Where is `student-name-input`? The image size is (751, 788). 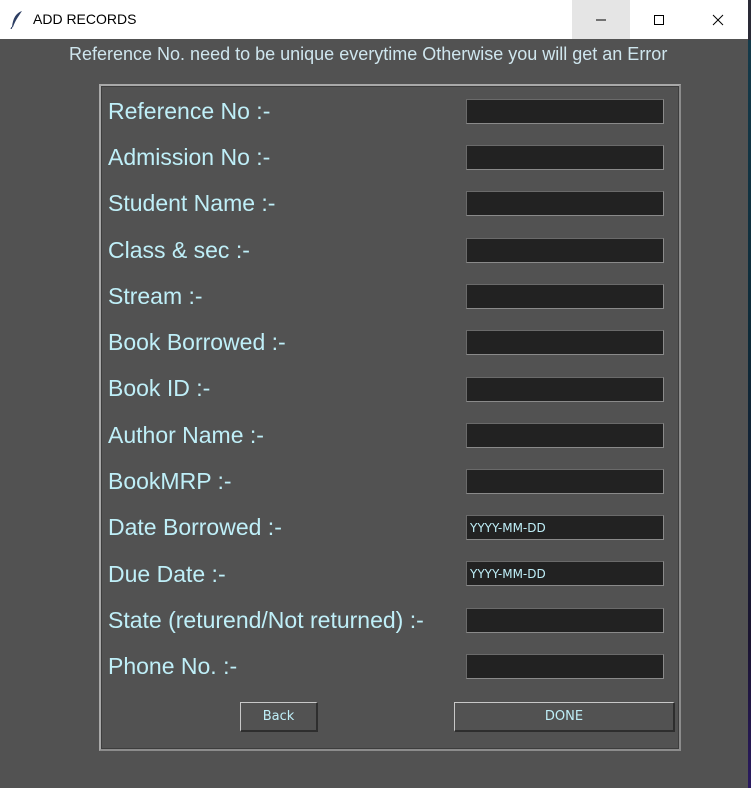 student-name-input is located at coordinates (565, 203).